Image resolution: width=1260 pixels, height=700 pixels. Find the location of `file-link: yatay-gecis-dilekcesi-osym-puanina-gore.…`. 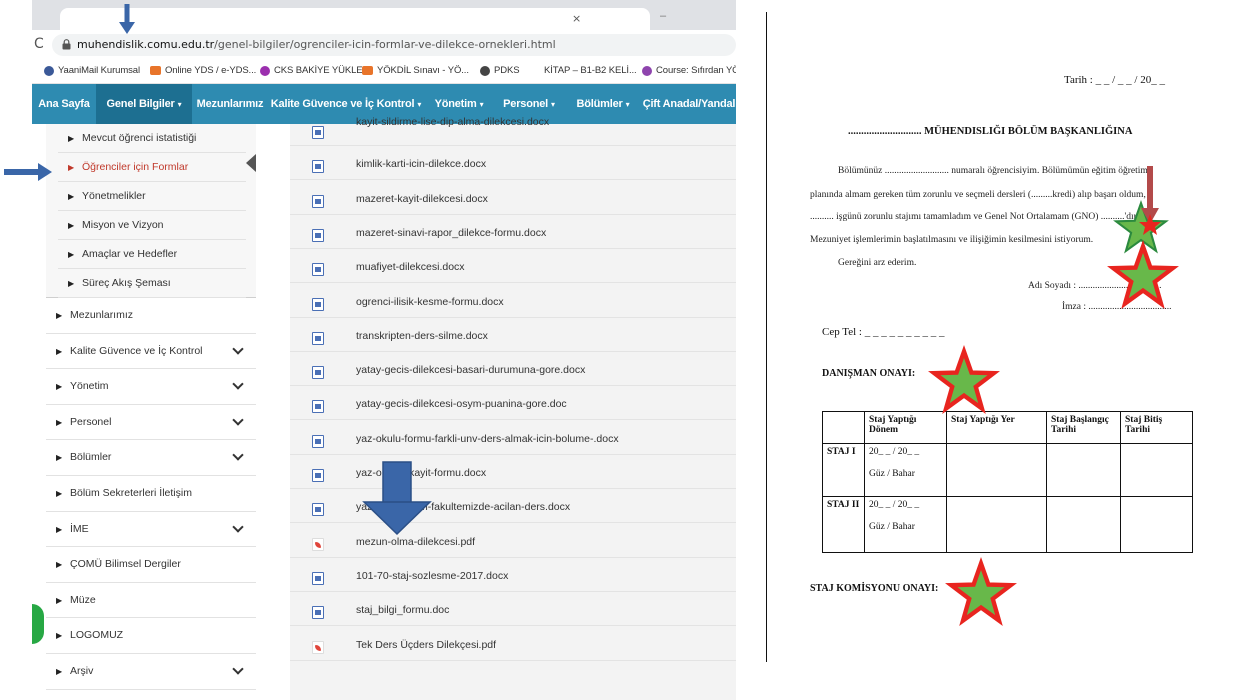

file-link: yatay-gecis-dilekcesi-osym-puanina-gore.… is located at coordinates (461, 404).